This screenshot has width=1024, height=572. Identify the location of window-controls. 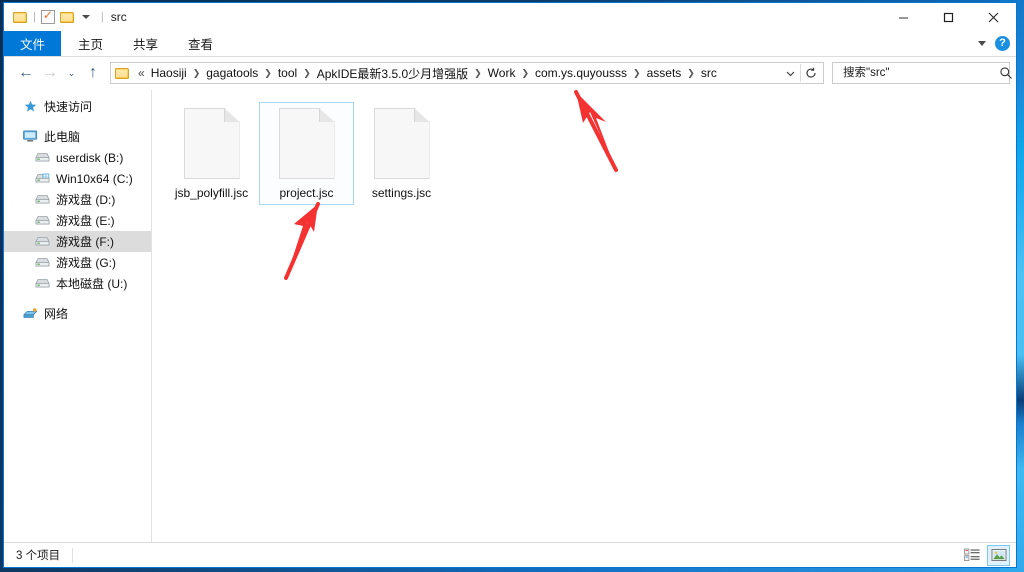
(948, 17).